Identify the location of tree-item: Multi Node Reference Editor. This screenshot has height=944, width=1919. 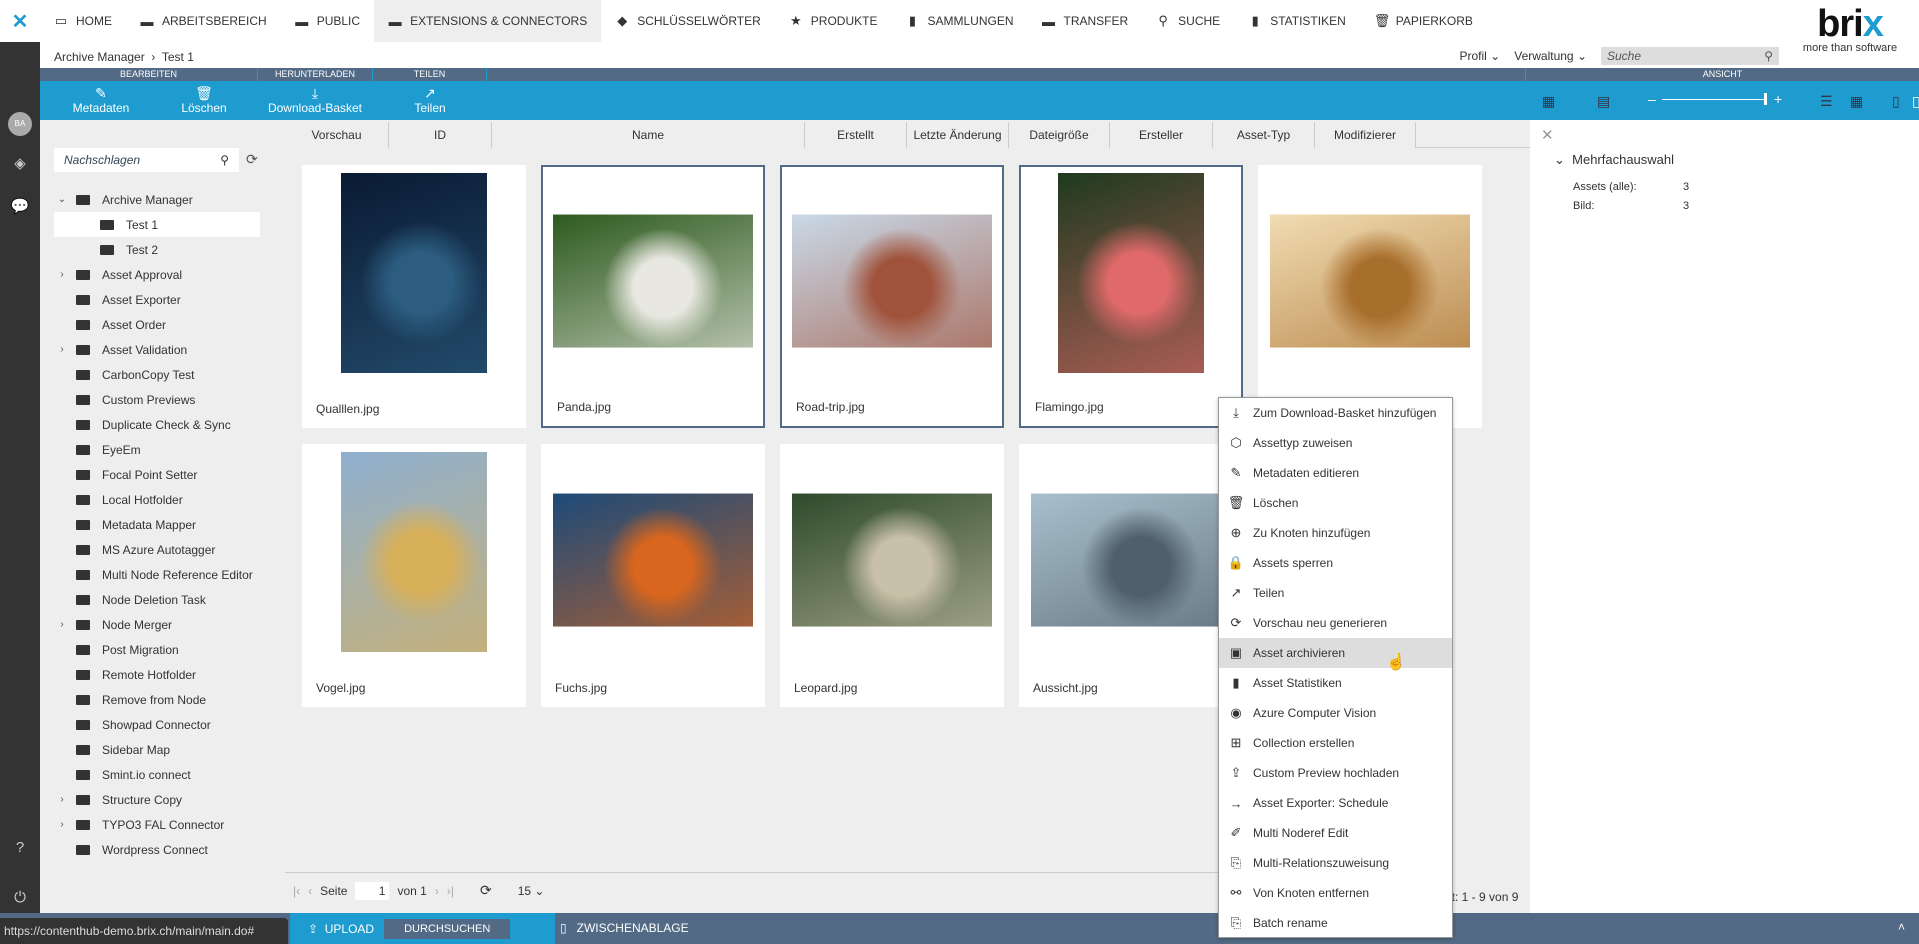
(157, 574).